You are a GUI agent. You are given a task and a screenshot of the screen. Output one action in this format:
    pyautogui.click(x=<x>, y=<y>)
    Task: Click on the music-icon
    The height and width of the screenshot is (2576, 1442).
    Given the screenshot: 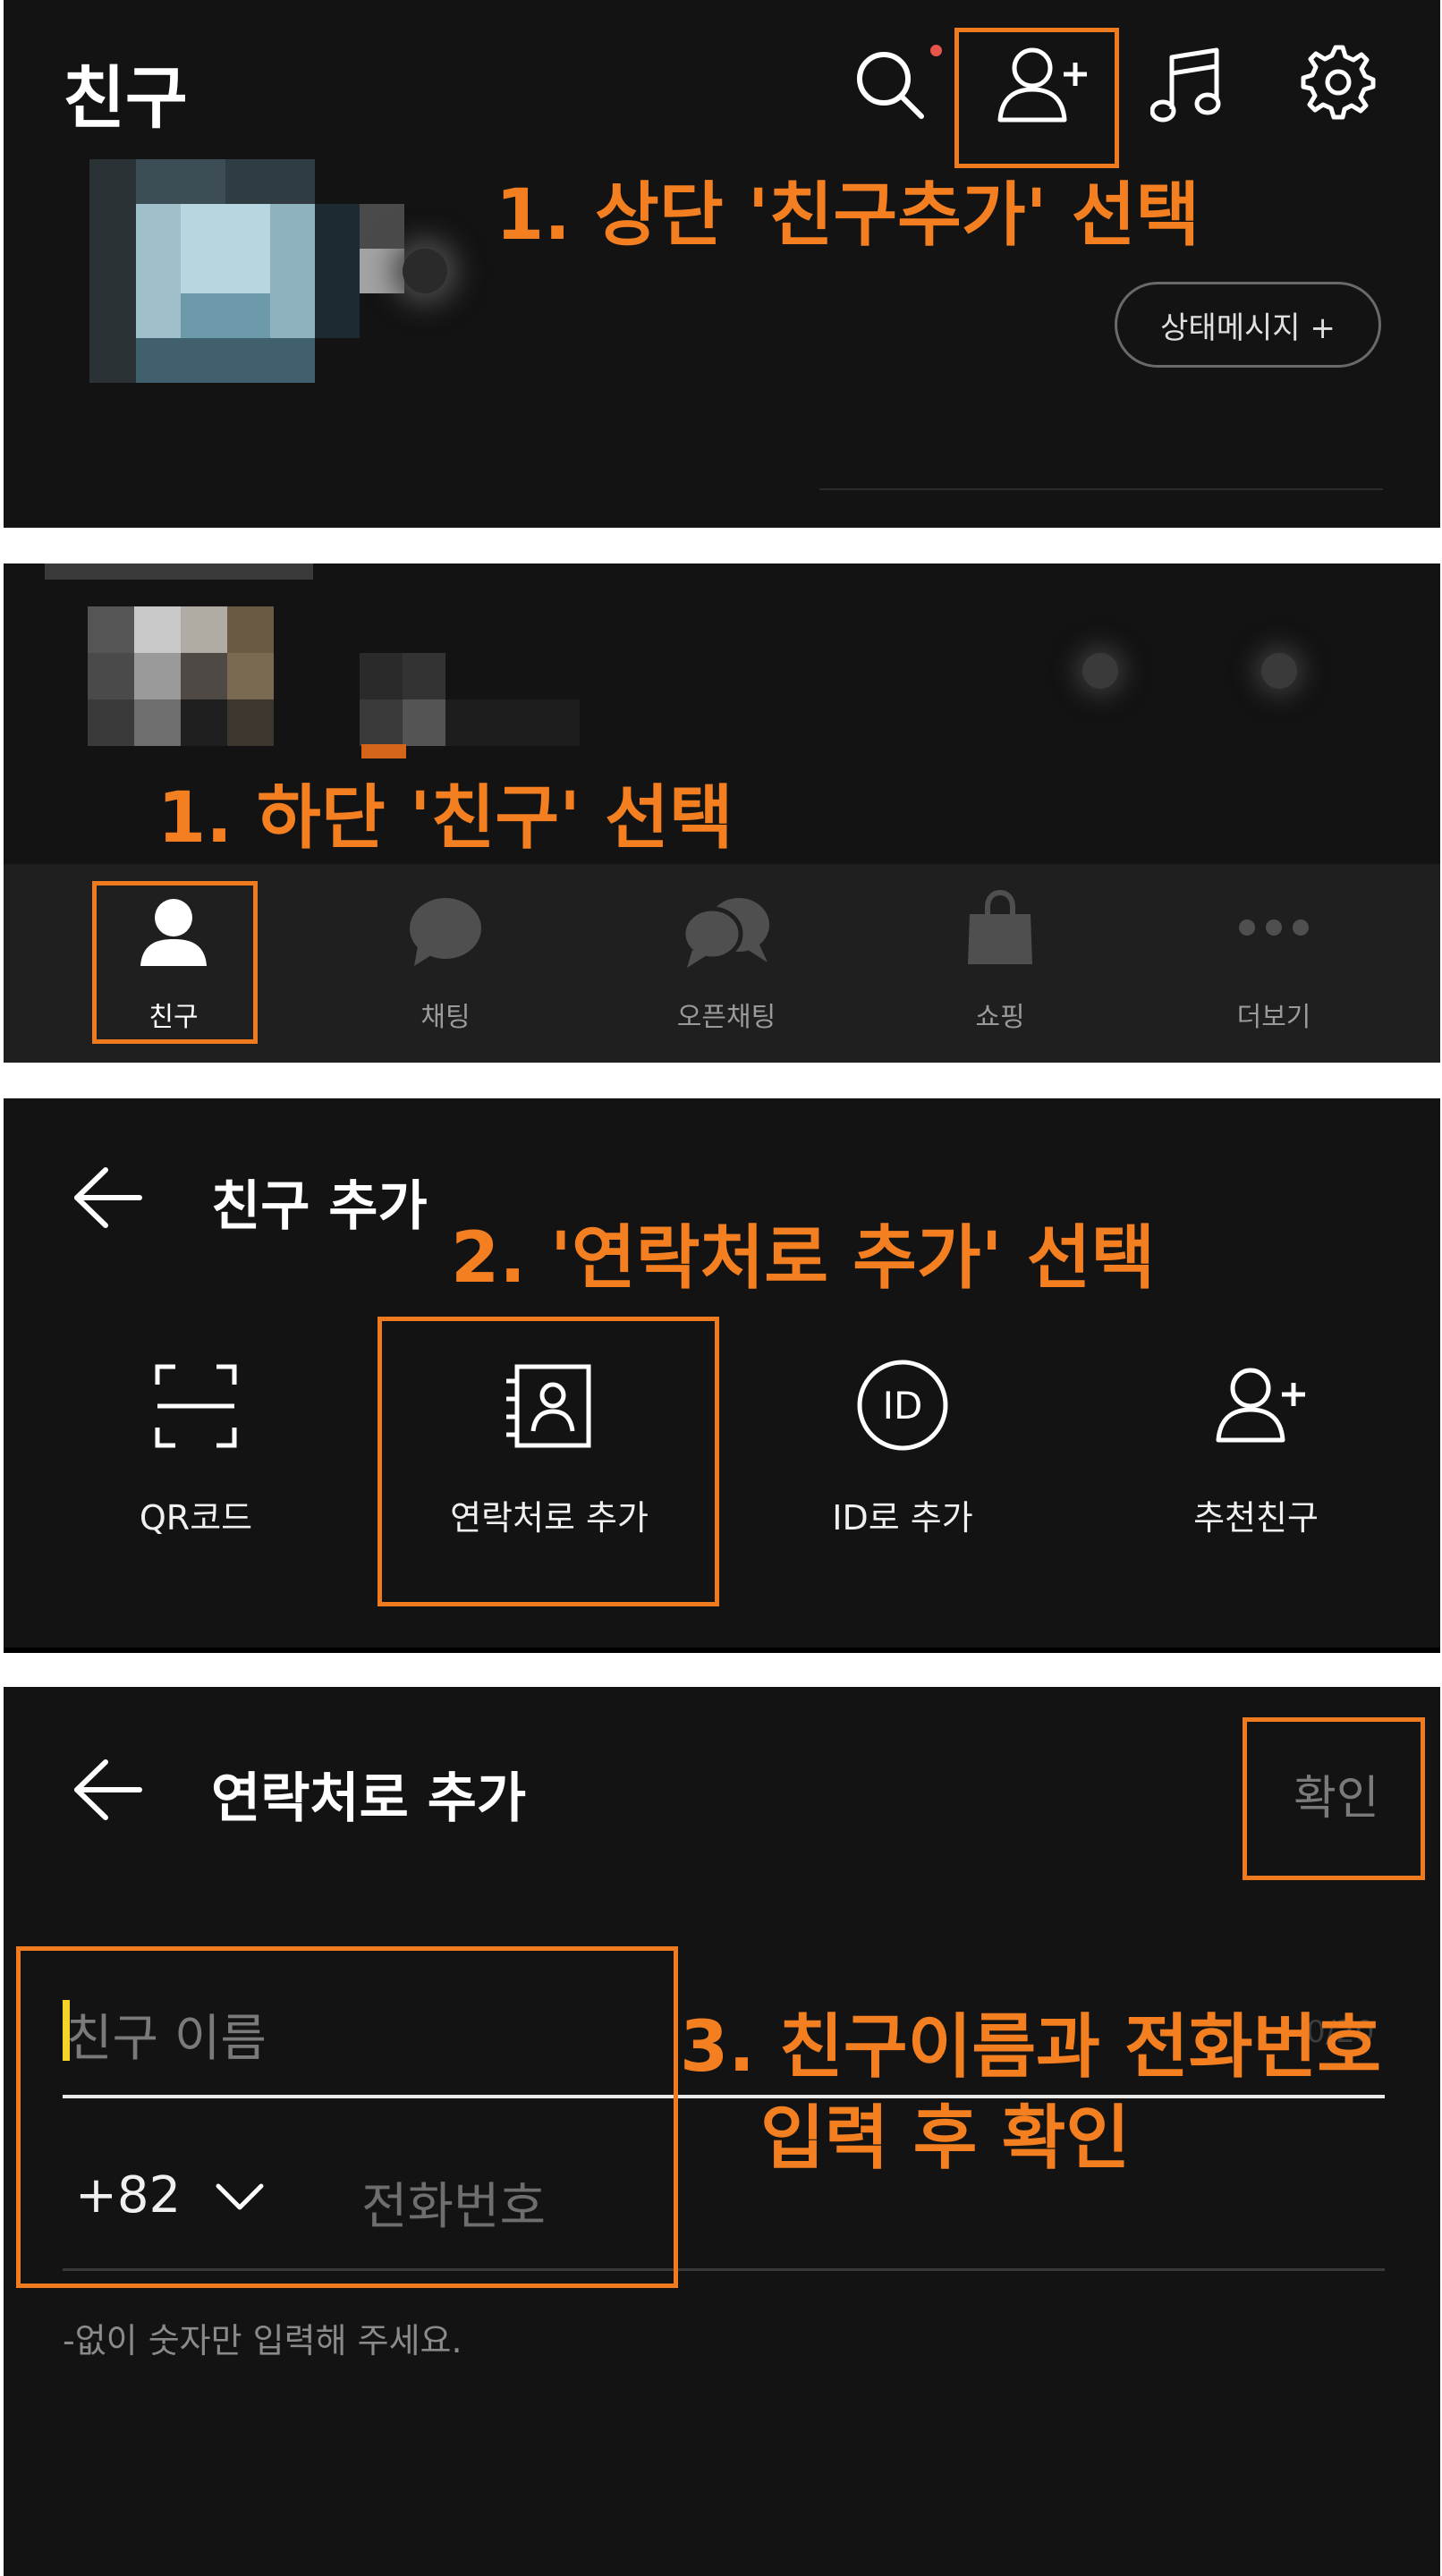 What is the action you would take?
    pyautogui.click(x=1190, y=84)
    